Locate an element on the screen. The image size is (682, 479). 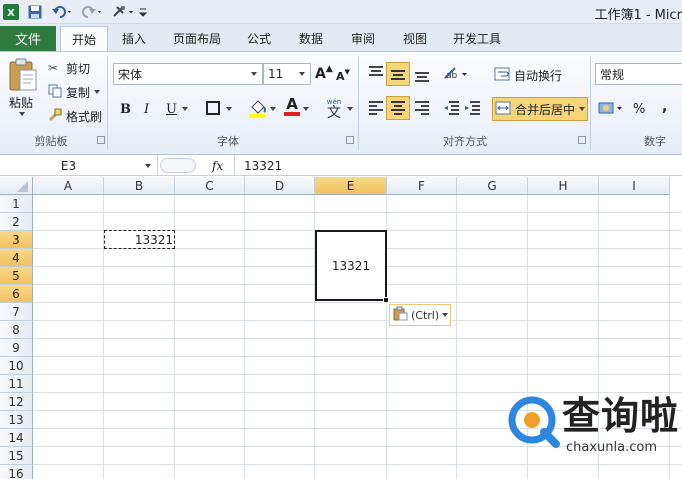
row-header-4: 4 is located at coordinates (16, 258).